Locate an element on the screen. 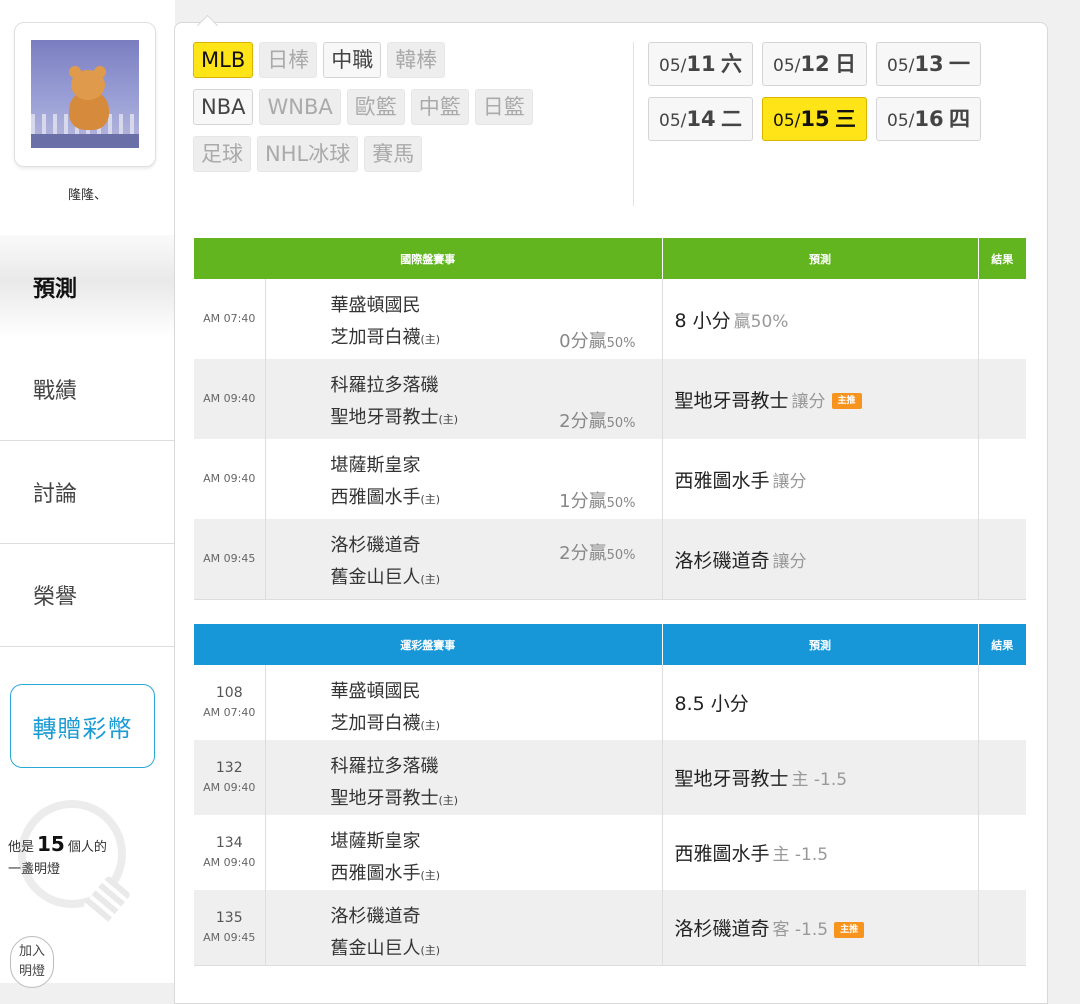 This screenshot has height=1004, width=1080. table-header: 運彩盤賽事 預測 結果 is located at coordinates (610, 644).